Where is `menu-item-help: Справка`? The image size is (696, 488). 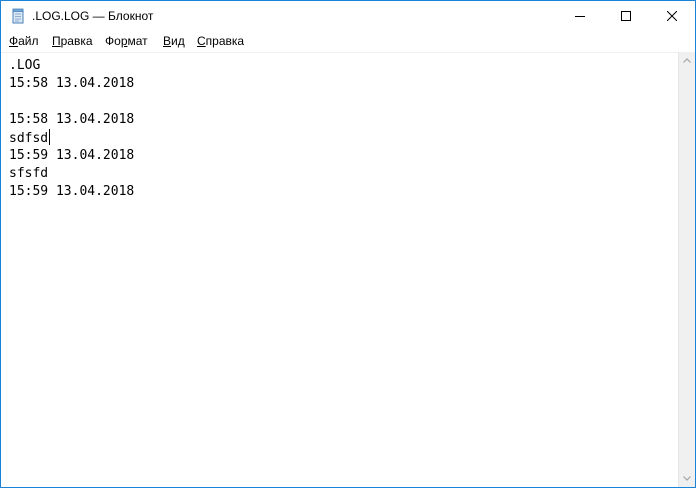 menu-item-help: Справка is located at coordinates (220, 41).